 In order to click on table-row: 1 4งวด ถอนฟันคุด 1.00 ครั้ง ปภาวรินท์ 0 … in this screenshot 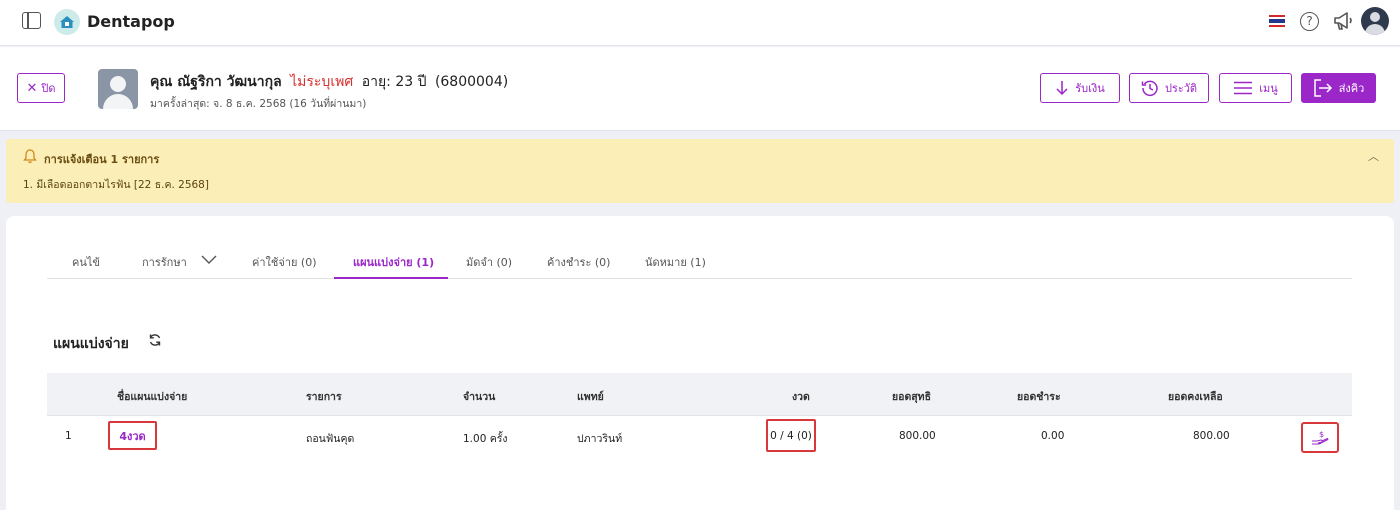, I will do `click(699, 437)`.